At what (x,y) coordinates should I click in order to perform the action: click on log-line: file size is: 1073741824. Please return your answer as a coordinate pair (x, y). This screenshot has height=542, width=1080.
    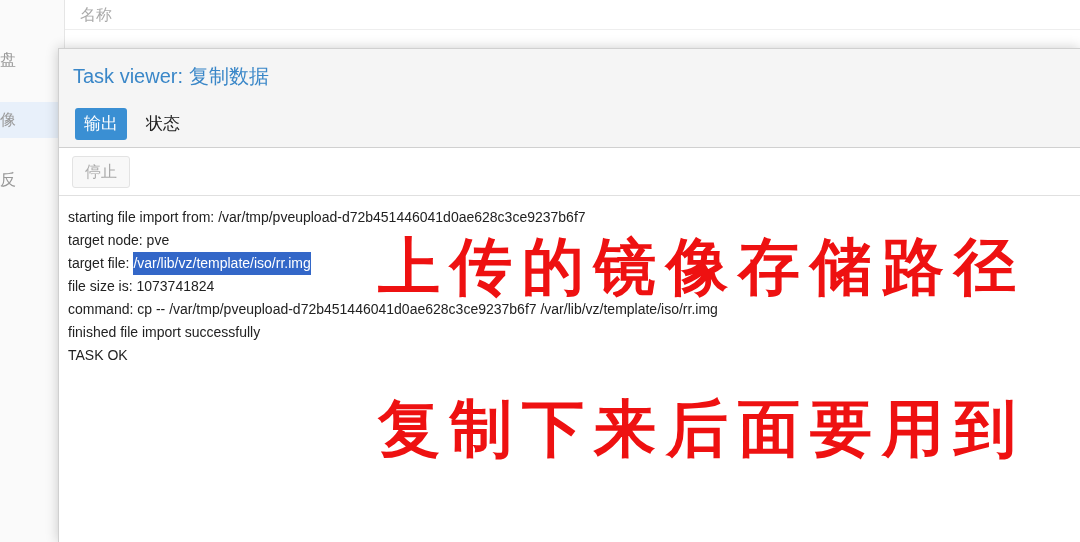
    Looking at the image, I should click on (141, 286).